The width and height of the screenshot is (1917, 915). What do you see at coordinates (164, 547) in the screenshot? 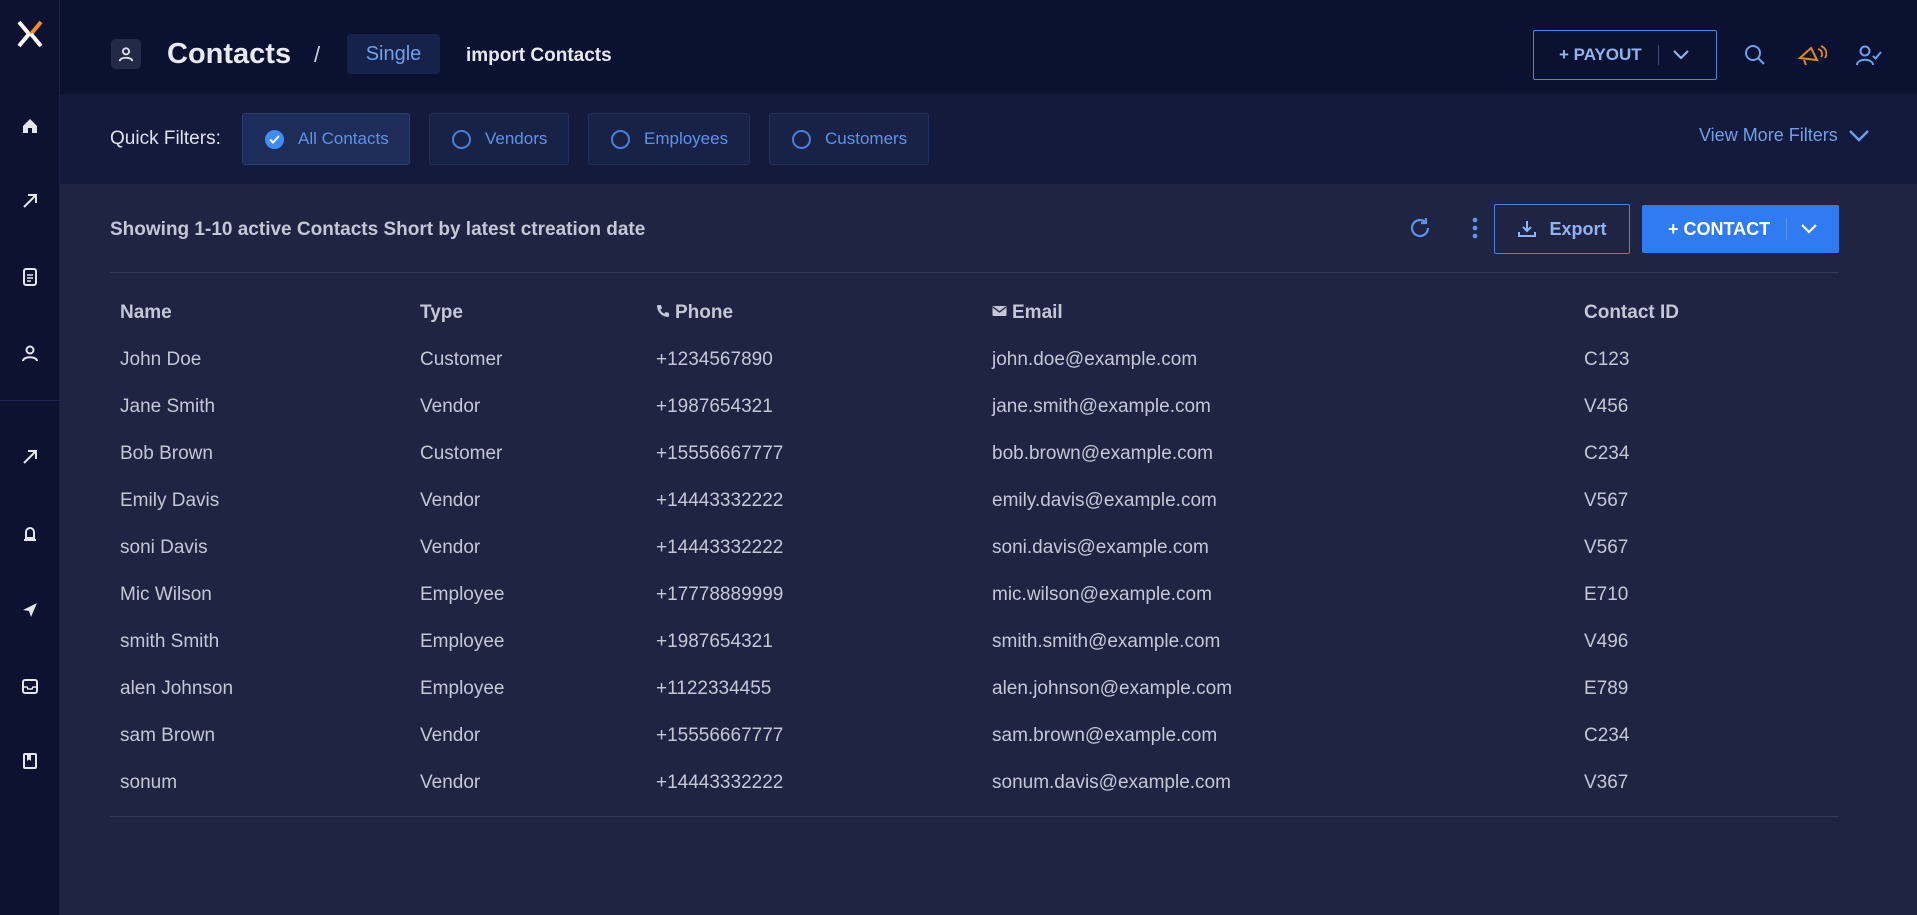
I see `cell-name: soni Davis` at bounding box center [164, 547].